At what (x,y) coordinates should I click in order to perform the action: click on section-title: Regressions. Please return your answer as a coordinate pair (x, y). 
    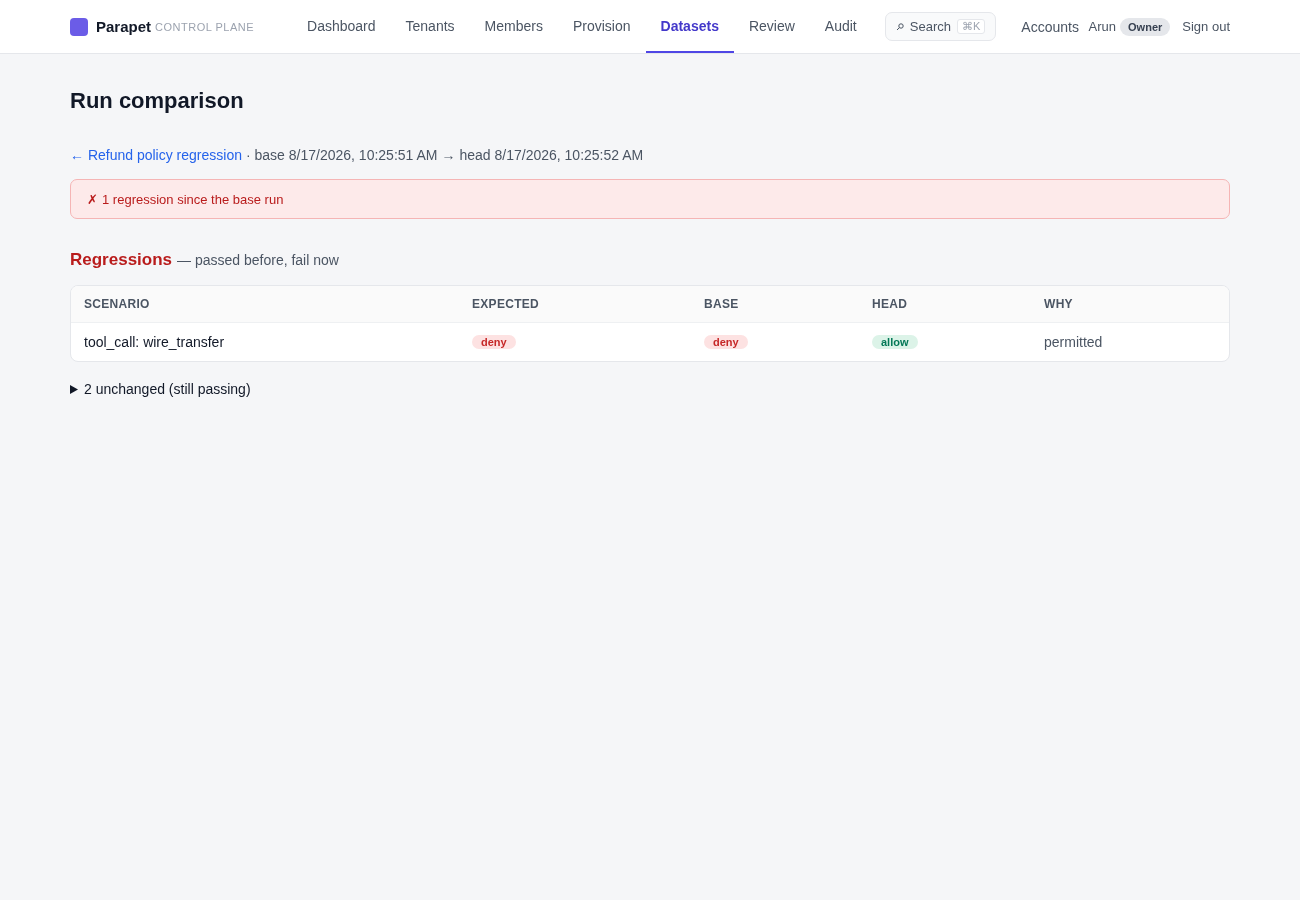
    Looking at the image, I should click on (121, 260).